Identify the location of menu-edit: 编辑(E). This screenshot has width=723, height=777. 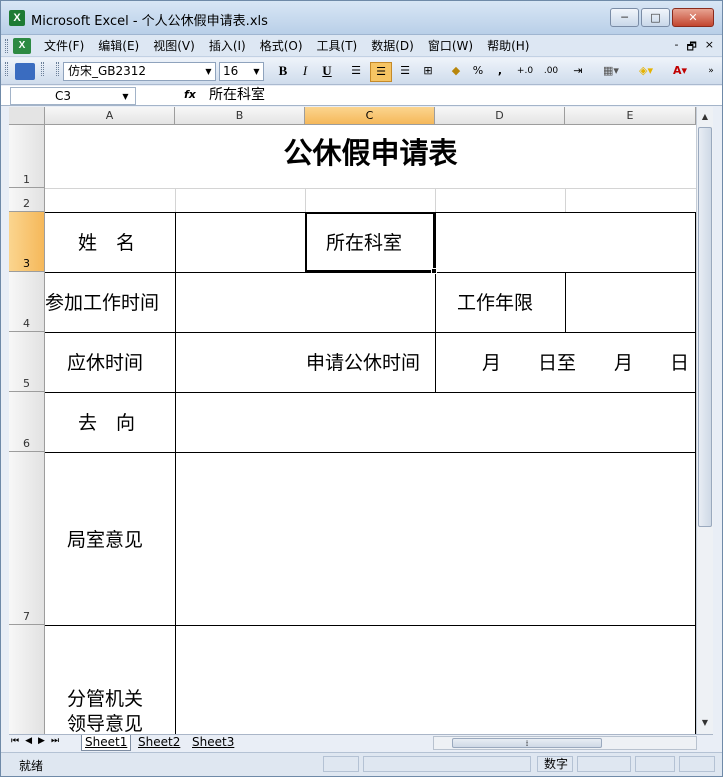
(118, 46).